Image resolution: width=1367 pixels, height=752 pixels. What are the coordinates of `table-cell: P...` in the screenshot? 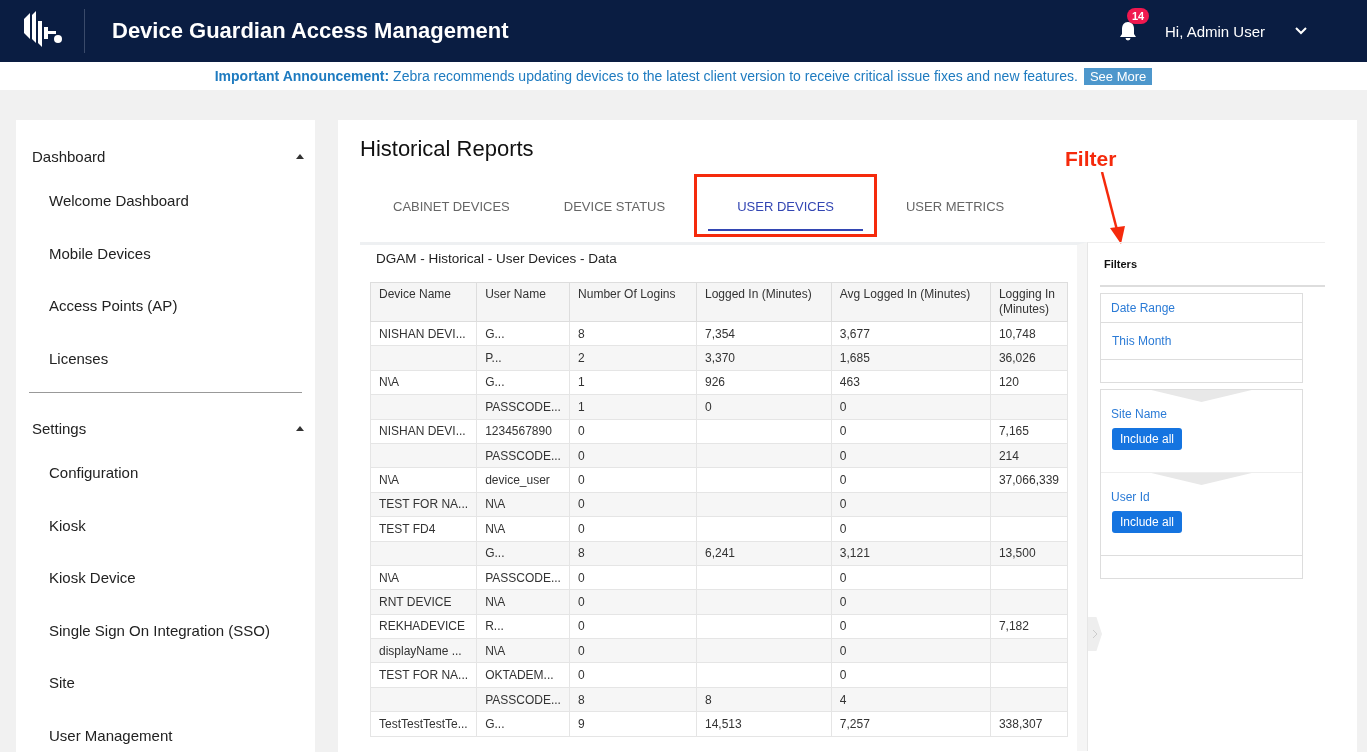 It's located at (523, 358).